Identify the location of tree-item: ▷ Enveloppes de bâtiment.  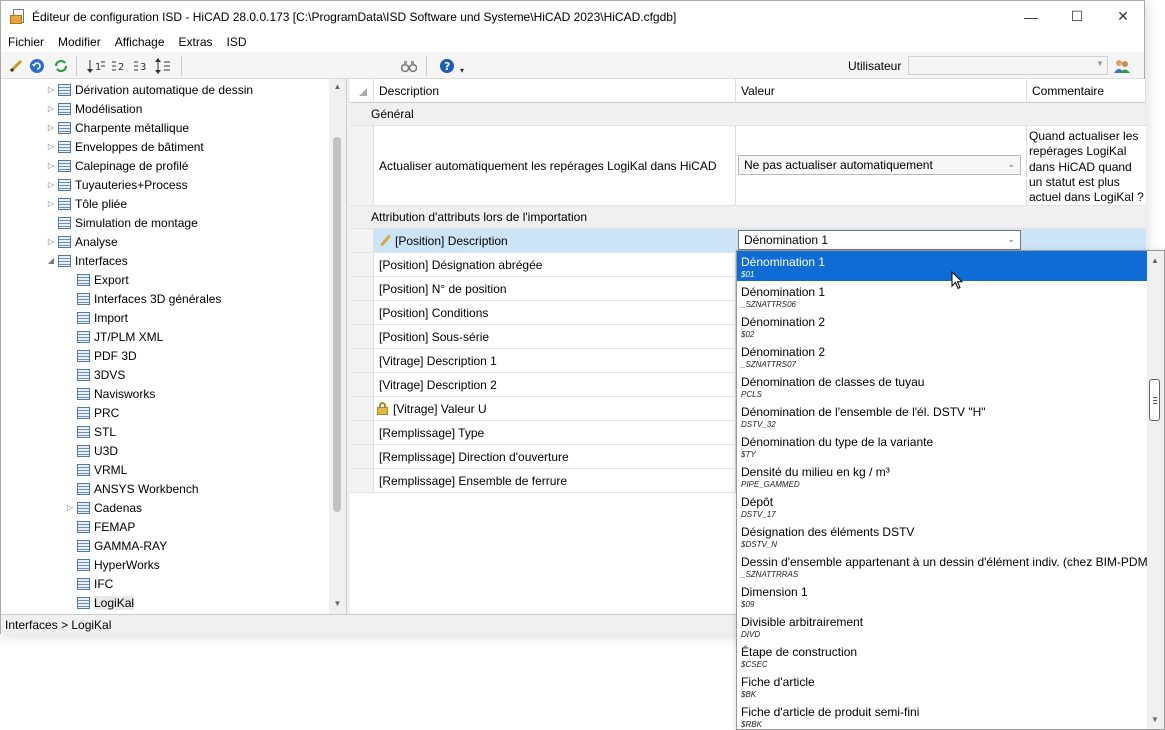
(125, 146).